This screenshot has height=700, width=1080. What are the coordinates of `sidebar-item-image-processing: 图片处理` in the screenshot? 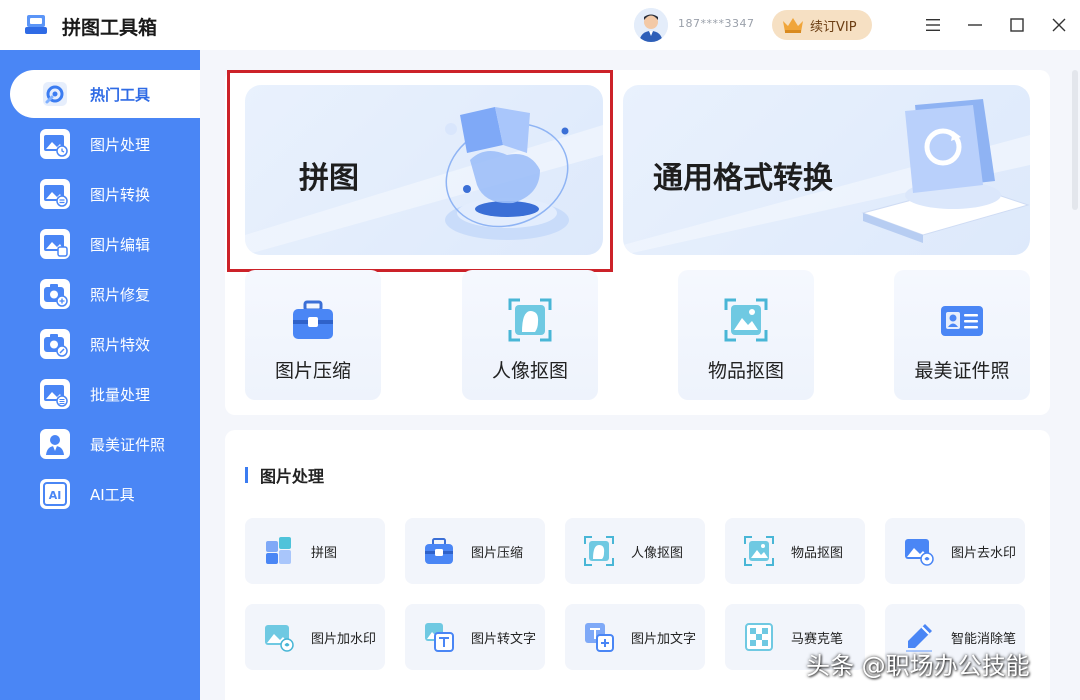 It's located at (105, 144).